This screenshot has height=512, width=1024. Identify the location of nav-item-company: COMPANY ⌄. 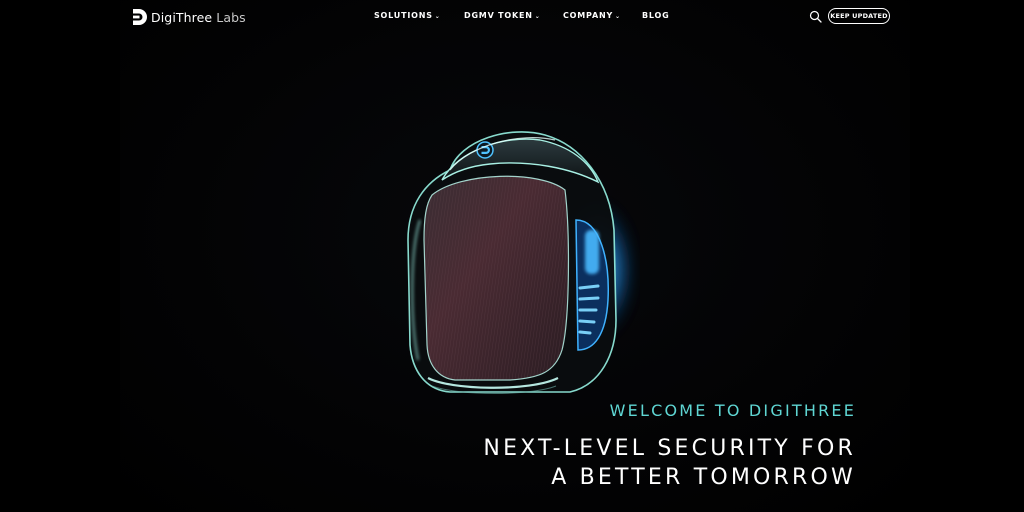
(602, 15).